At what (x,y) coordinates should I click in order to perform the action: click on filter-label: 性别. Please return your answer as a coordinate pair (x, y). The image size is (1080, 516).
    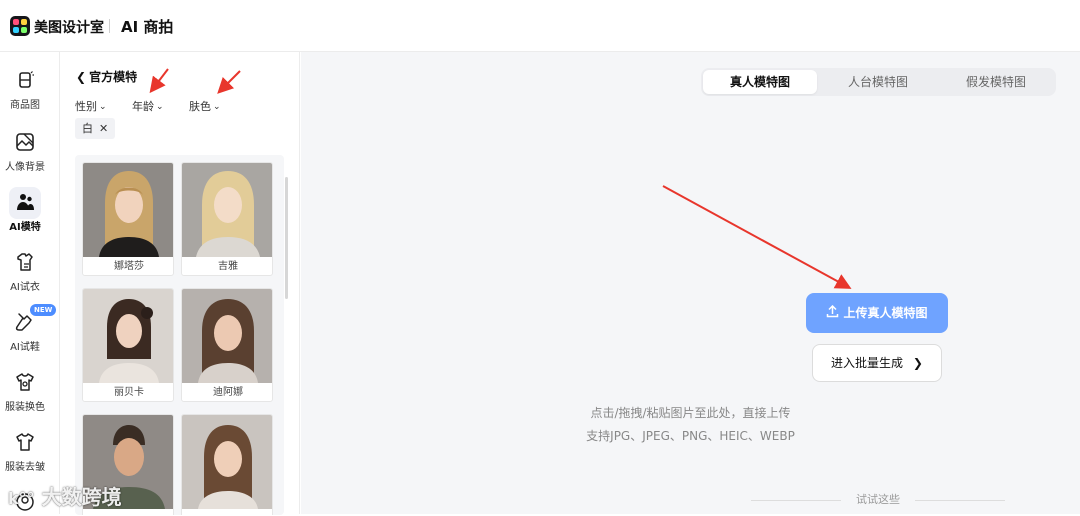
    Looking at the image, I should click on (86, 106).